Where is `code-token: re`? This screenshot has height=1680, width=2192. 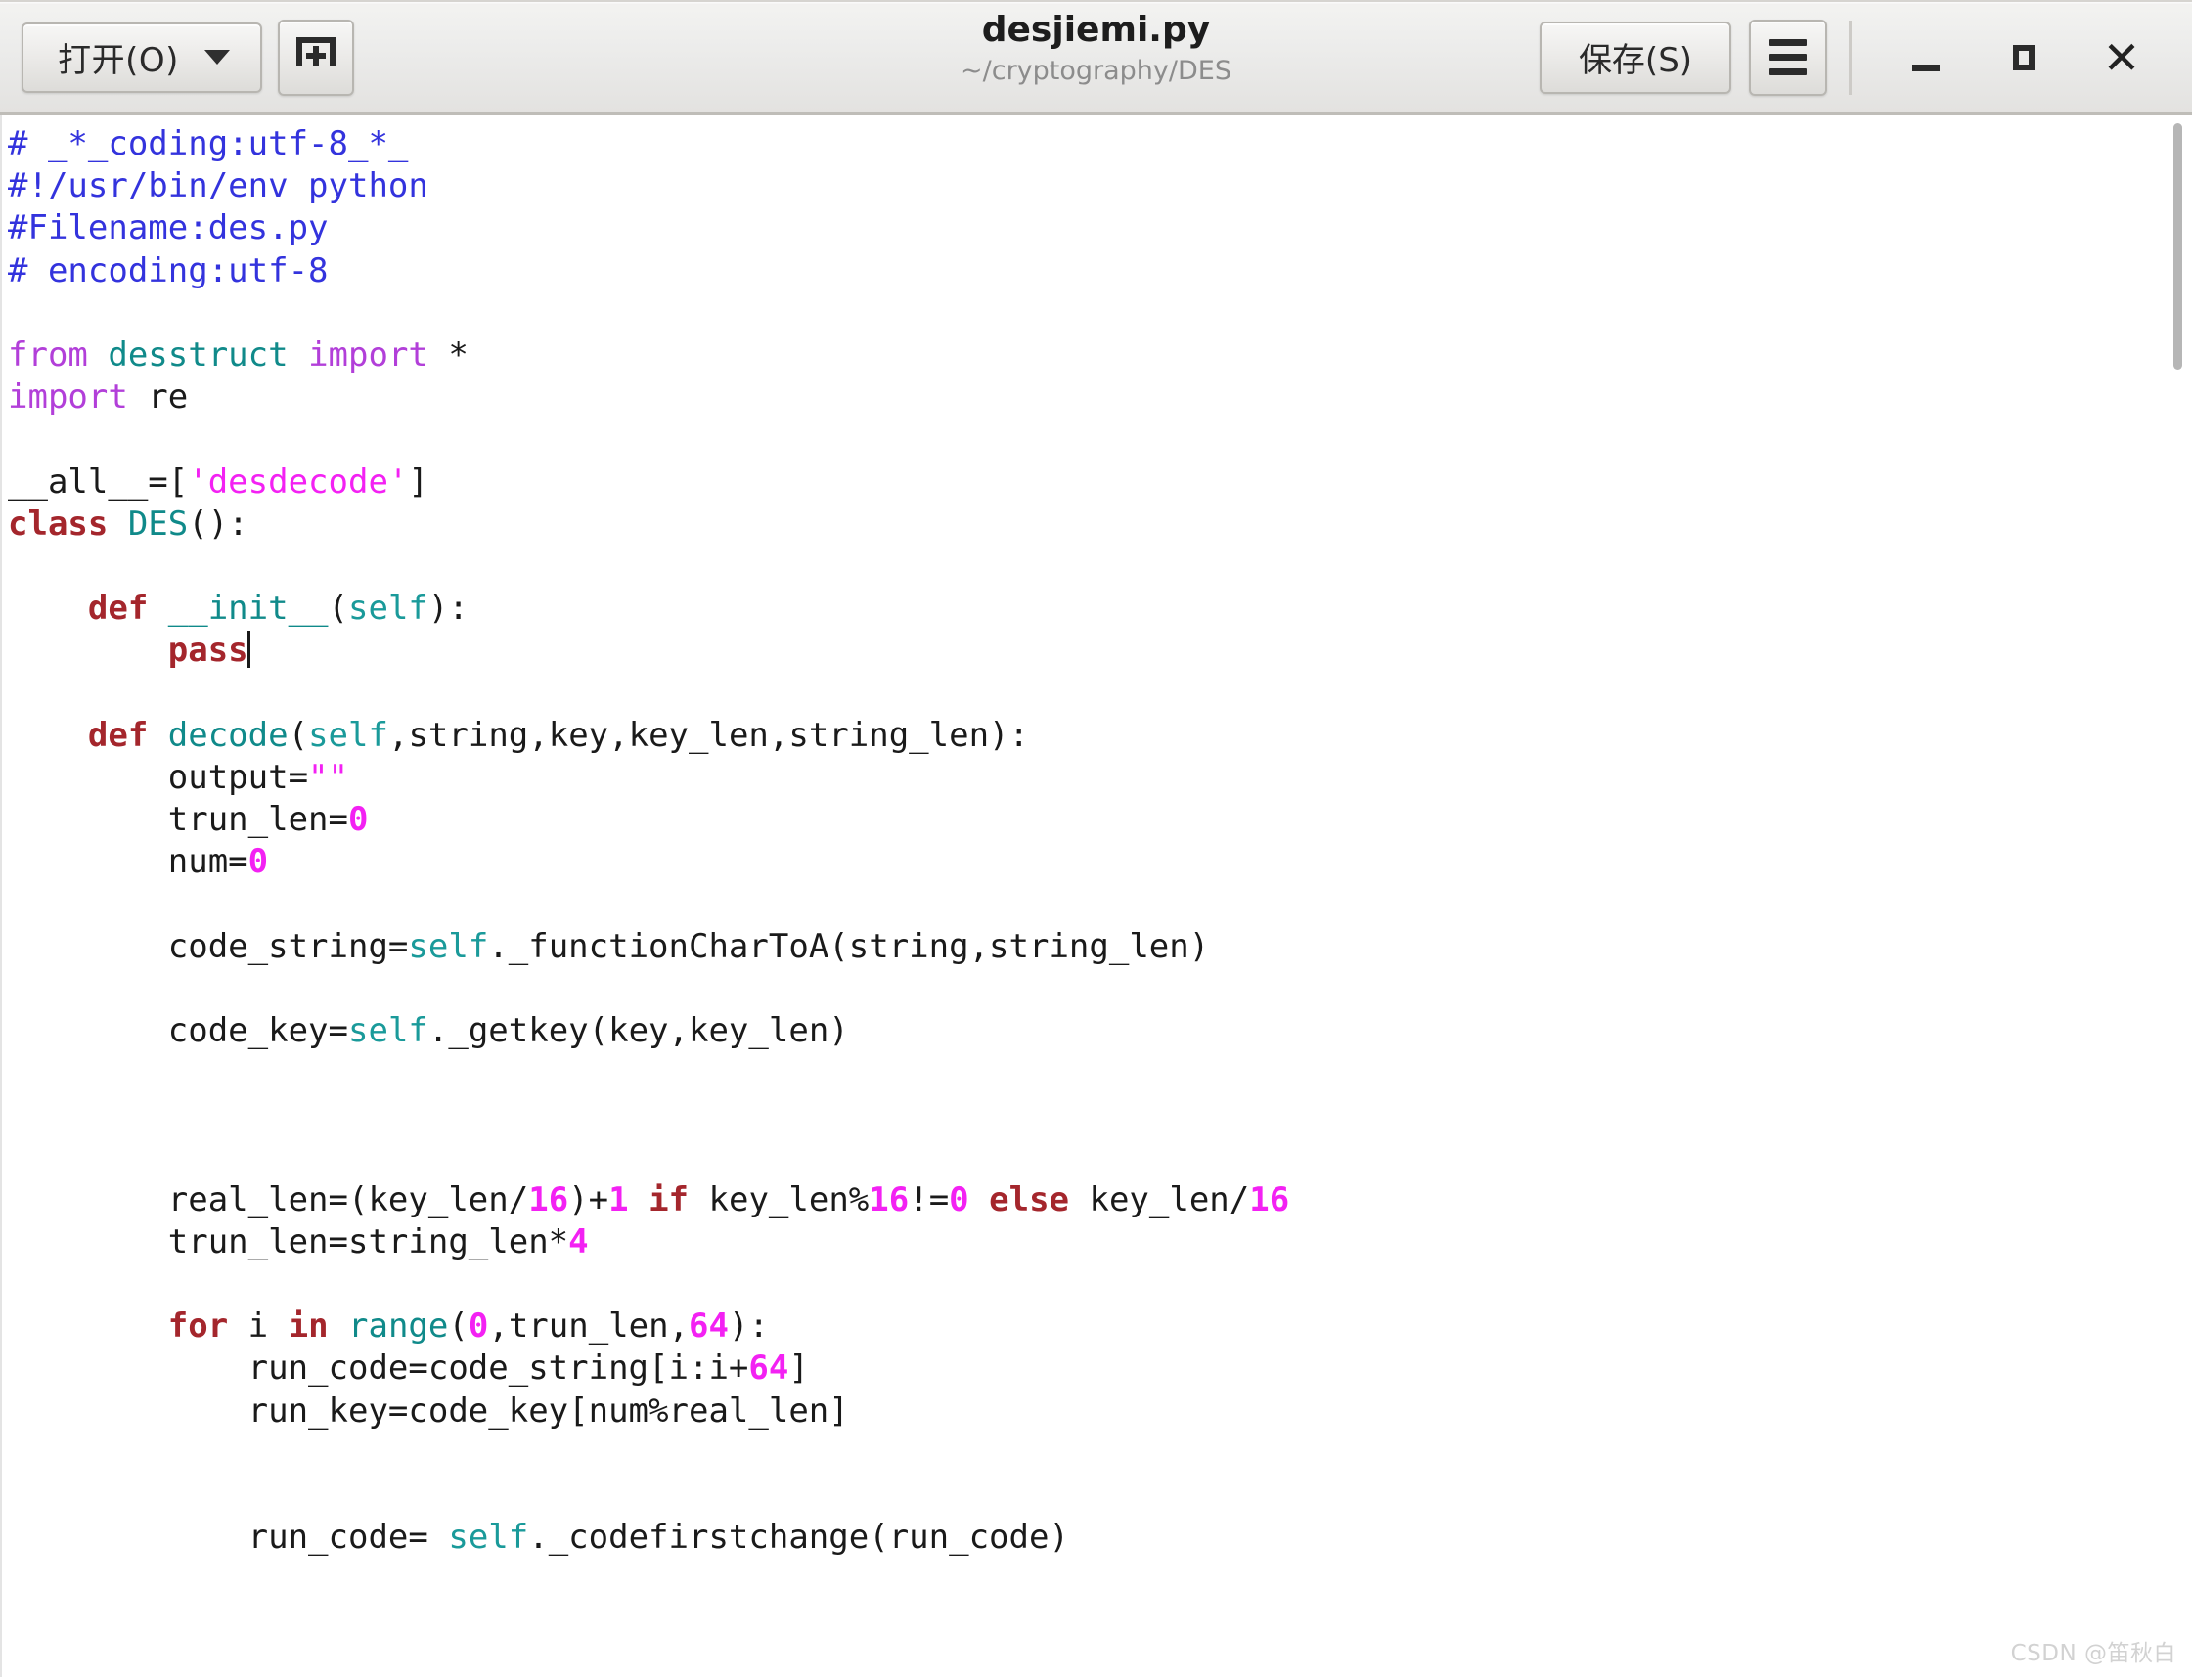 code-token: re is located at coordinates (158, 397).